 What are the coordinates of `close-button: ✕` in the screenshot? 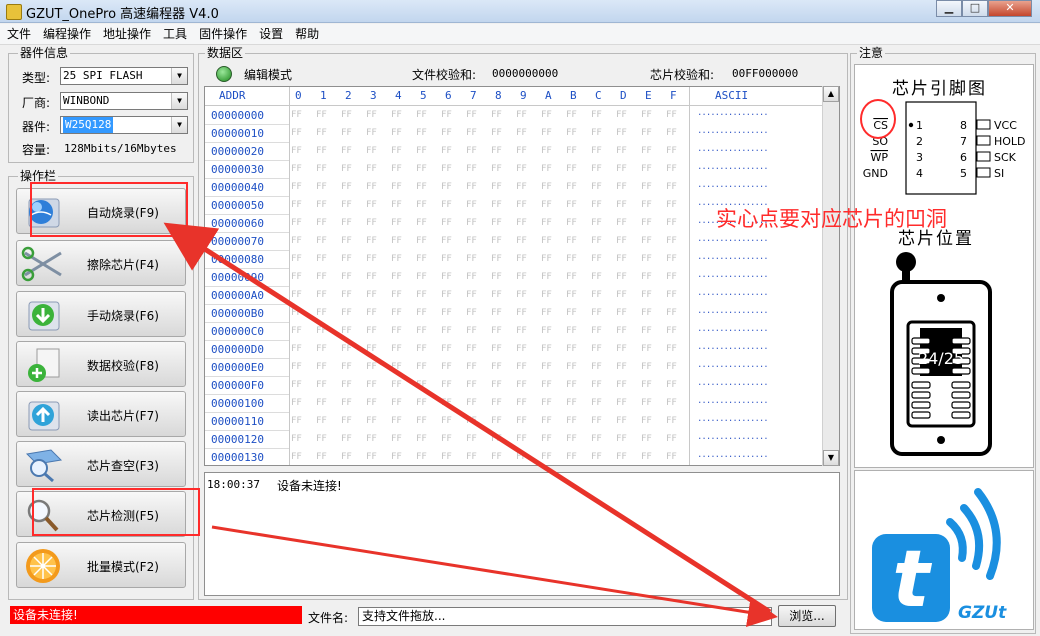 It's located at (1010, 8).